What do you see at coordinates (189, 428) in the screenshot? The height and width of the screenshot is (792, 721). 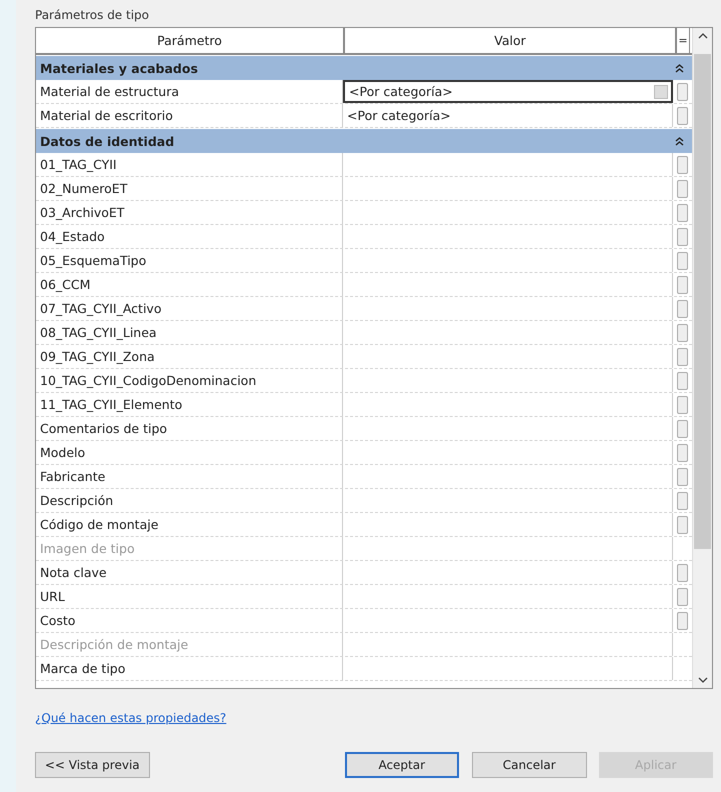 I see `parameter-name: Comentarios de tipo` at bounding box center [189, 428].